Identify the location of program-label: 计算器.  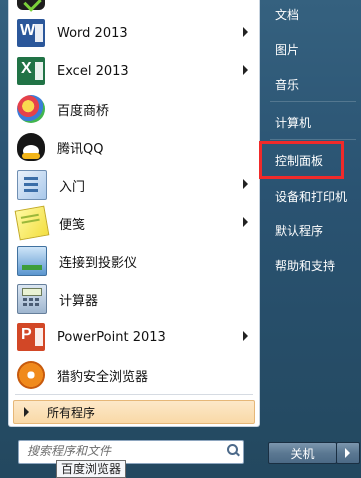
(79, 301).